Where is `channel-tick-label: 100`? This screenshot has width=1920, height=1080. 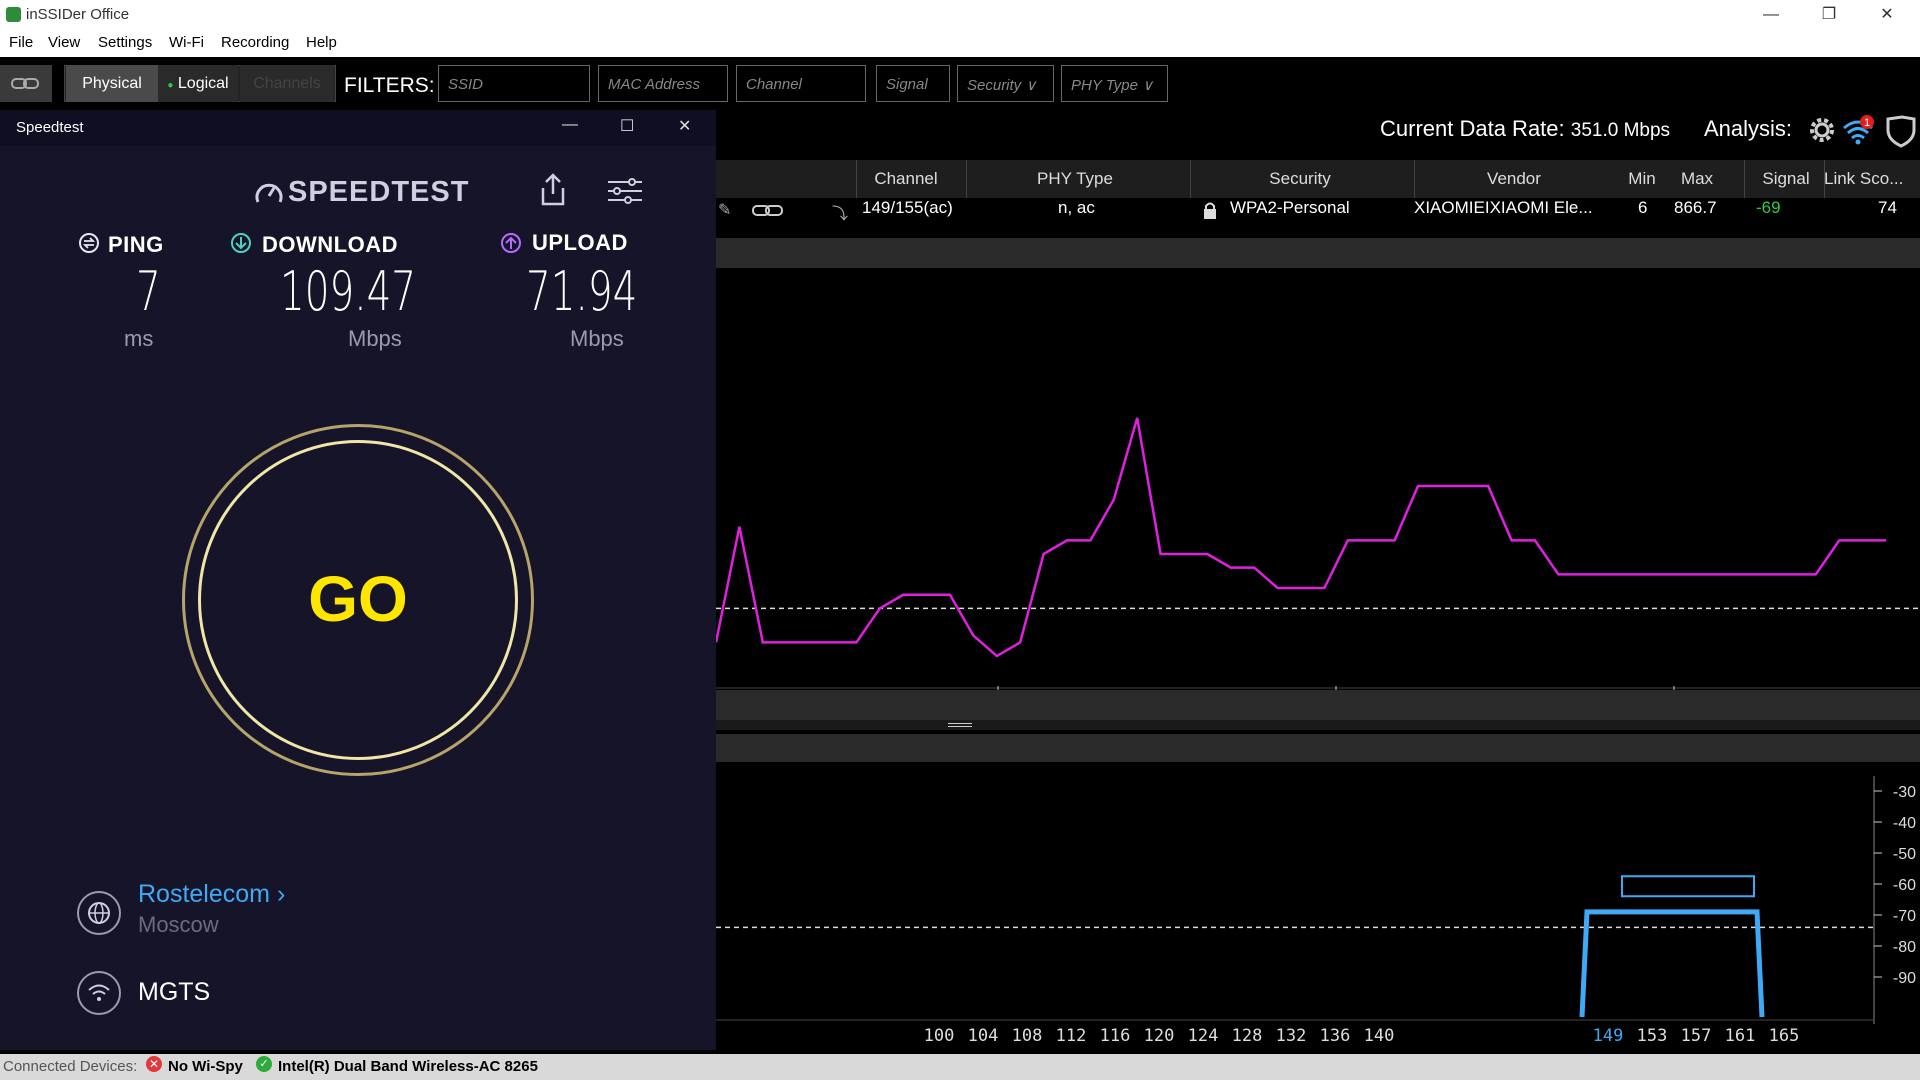 channel-tick-label: 100 is located at coordinates (939, 1036).